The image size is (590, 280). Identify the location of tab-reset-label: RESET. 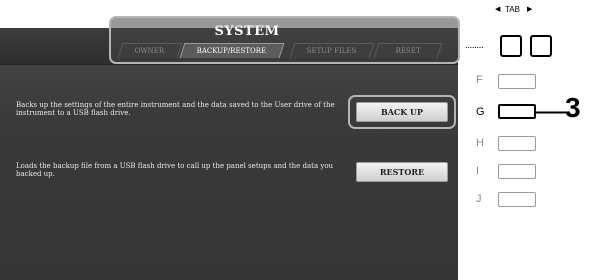
(408, 51).